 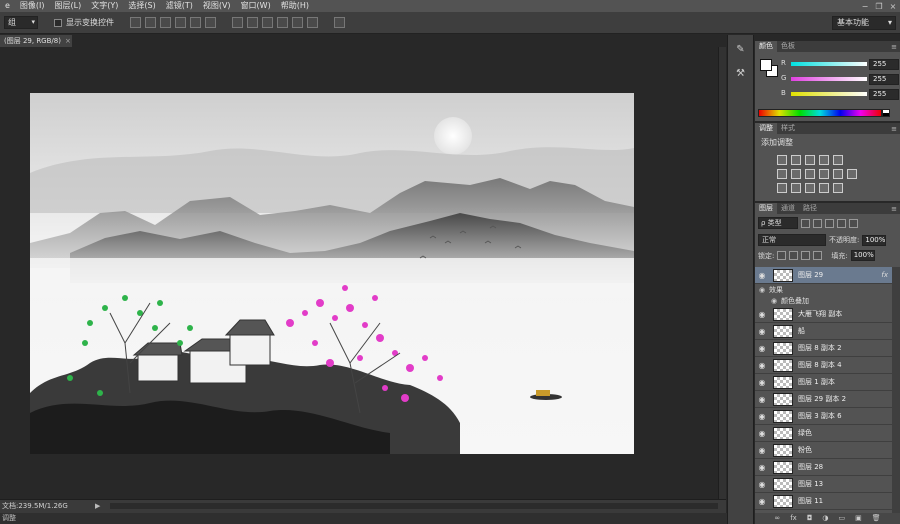 I want to click on invert-icon, so click(x=782, y=188).